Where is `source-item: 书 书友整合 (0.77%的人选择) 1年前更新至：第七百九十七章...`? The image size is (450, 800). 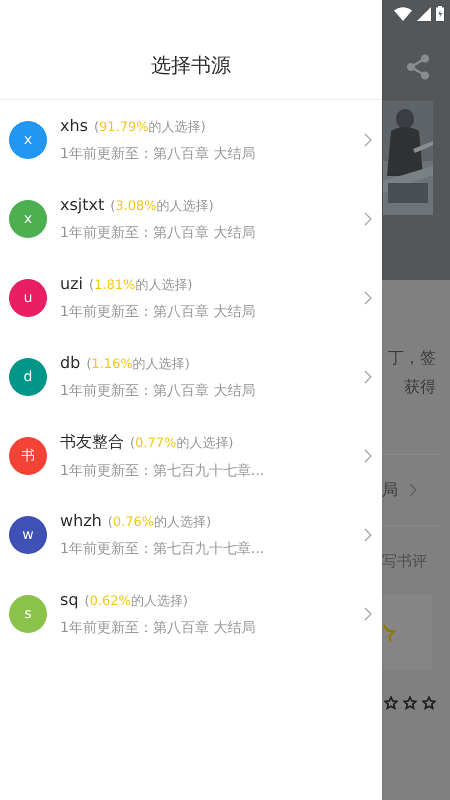
source-item: 书 书友整合 (0.77%的人选择) 1年前更新至：第七百九十七章... is located at coordinates (191, 455).